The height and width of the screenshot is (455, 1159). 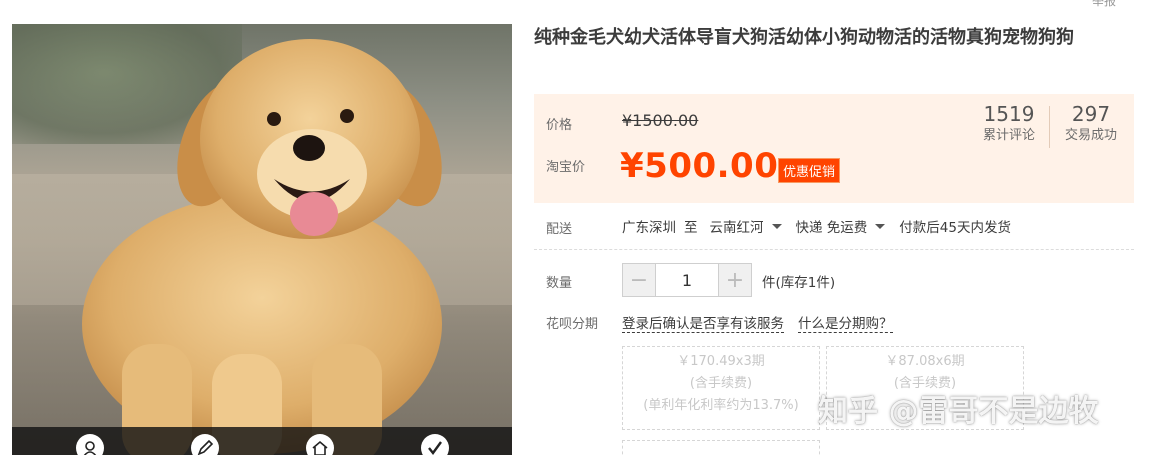 What do you see at coordinates (434, 444) in the screenshot?
I see `check-icon` at bounding box center [434, 444].